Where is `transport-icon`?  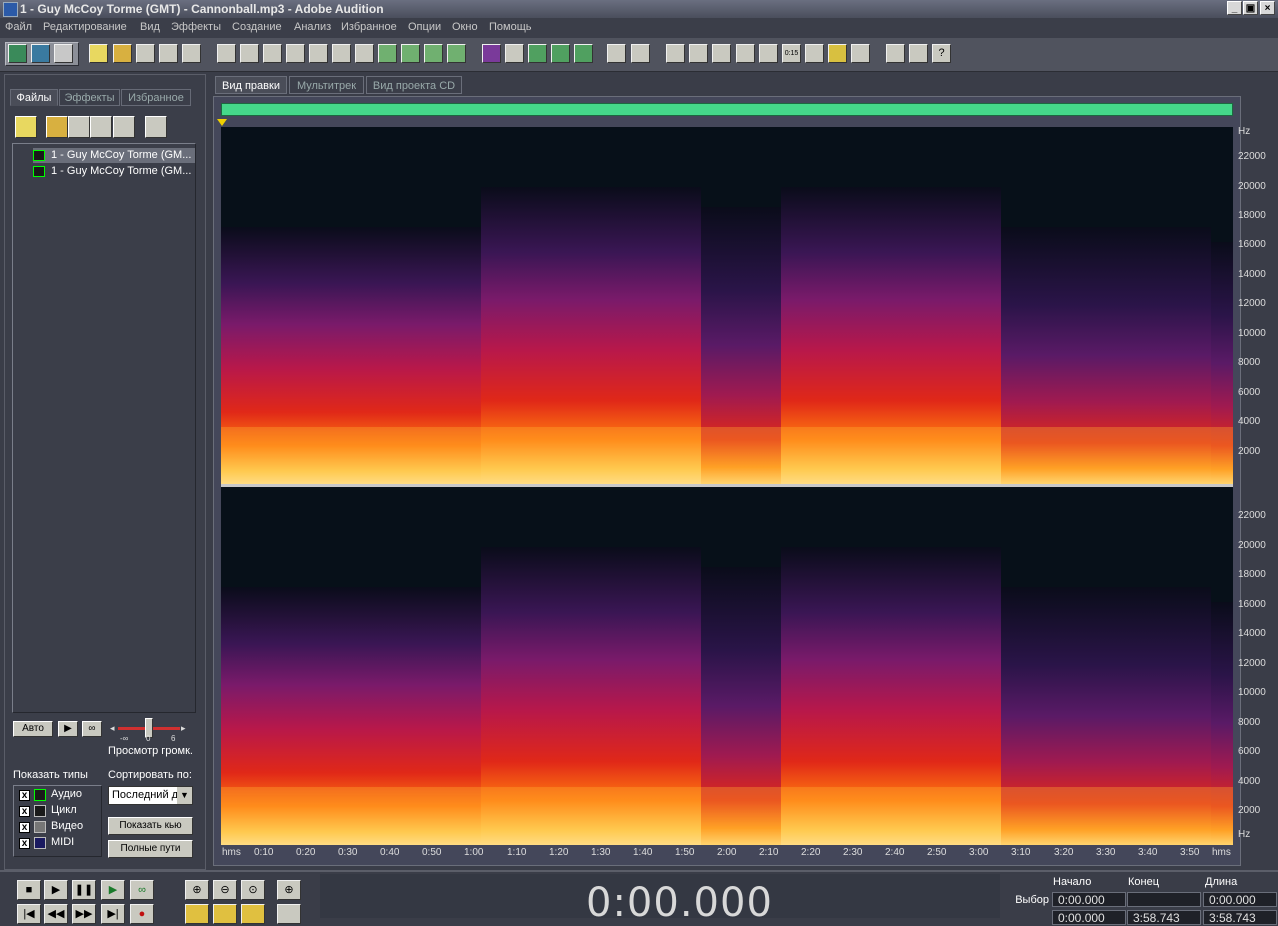
transport-icon is located at coordinates (721, 53).